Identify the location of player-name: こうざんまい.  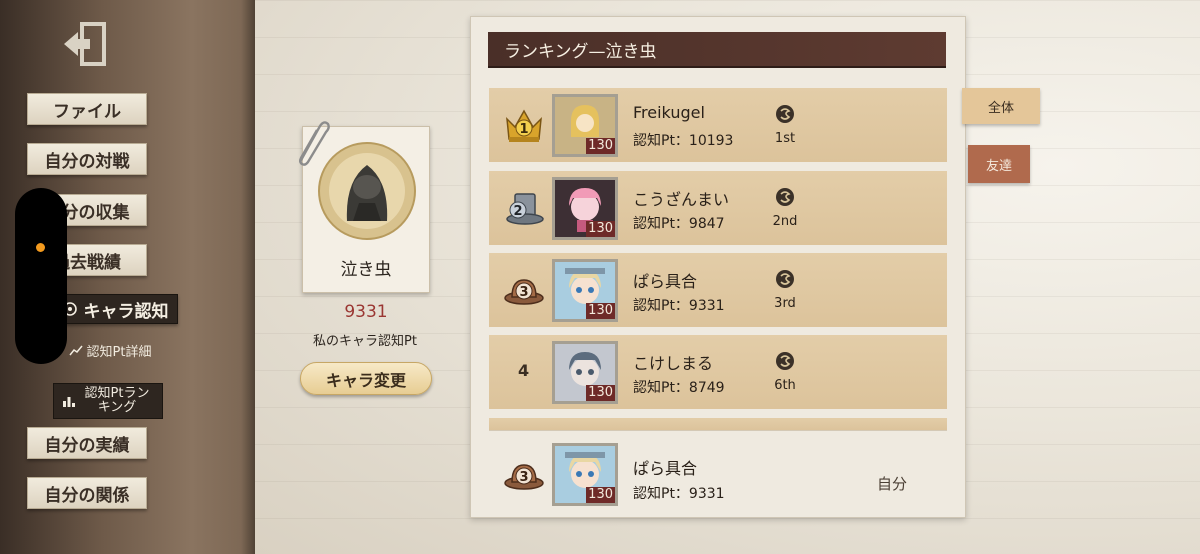
(681, 199).